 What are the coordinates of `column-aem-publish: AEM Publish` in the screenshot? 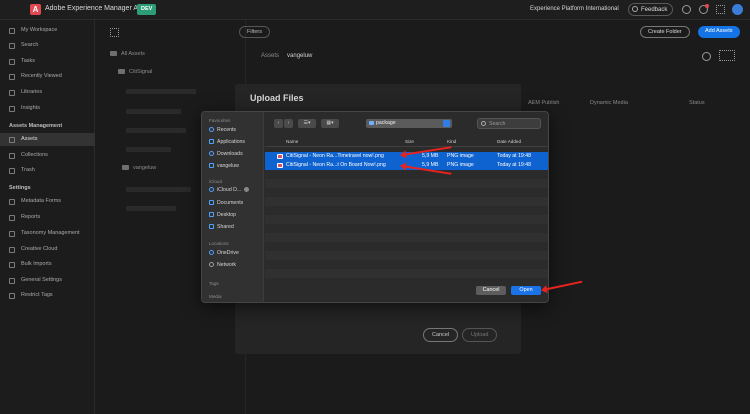 It's located at (544, 103).